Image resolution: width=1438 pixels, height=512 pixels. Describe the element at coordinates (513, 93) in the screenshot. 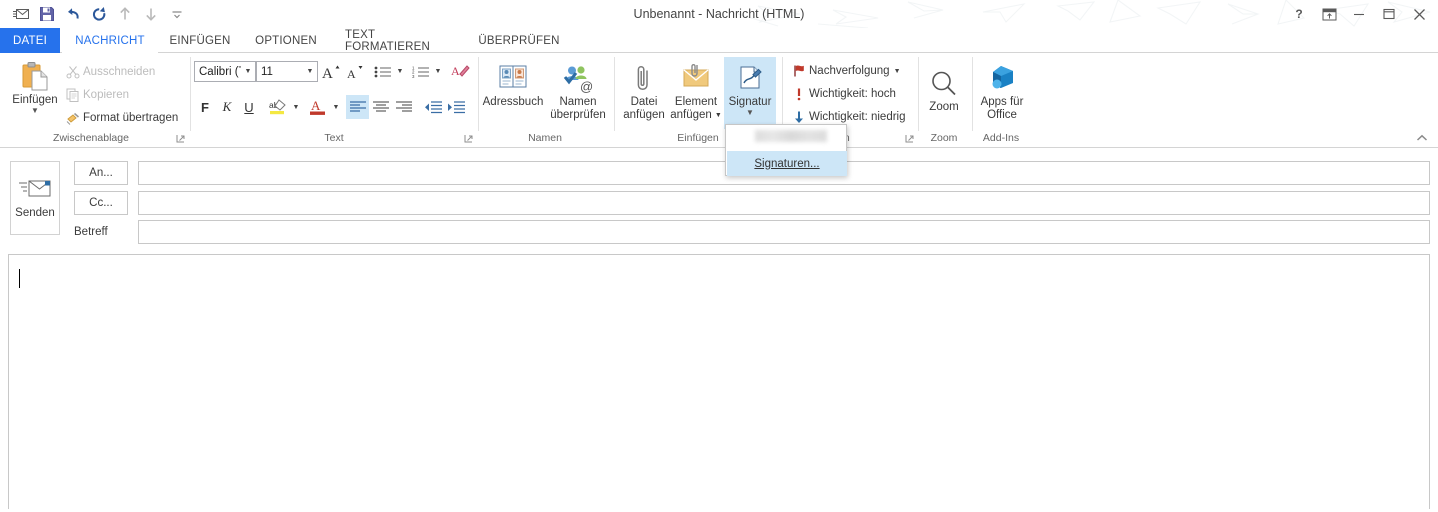

I see `address-book-button: Adressbuch` at that location.